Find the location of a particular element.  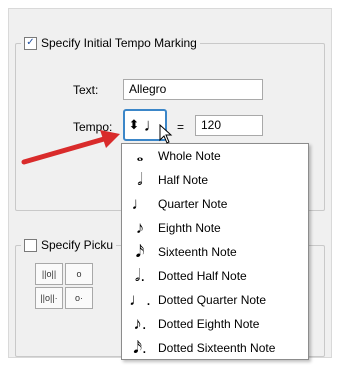

dotted-eighth-note-icon: ♪. is located at coordinates (140, 323).